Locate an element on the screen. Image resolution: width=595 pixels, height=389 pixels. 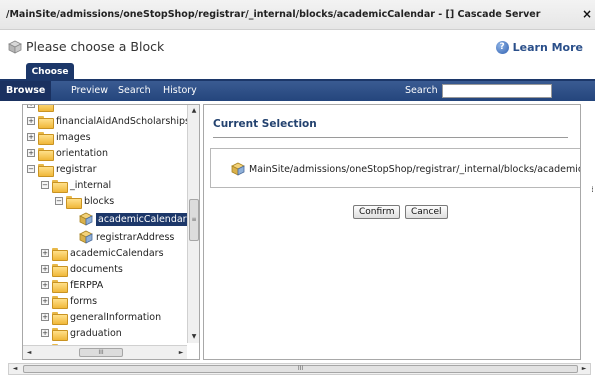
tree-label: academicCalendars is located at coordinates (117, 253).